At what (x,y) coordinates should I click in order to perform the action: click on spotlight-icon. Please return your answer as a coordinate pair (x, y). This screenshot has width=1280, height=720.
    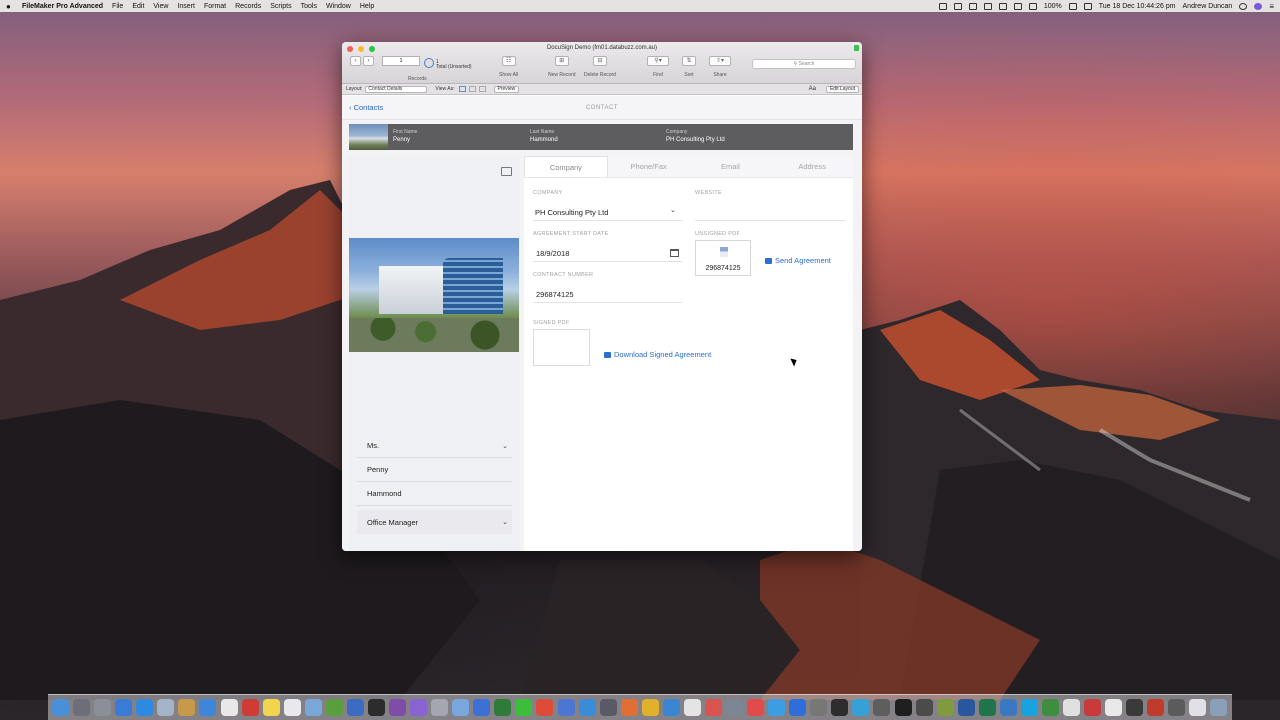
    Looking at the image, I should click on (1243, 6).